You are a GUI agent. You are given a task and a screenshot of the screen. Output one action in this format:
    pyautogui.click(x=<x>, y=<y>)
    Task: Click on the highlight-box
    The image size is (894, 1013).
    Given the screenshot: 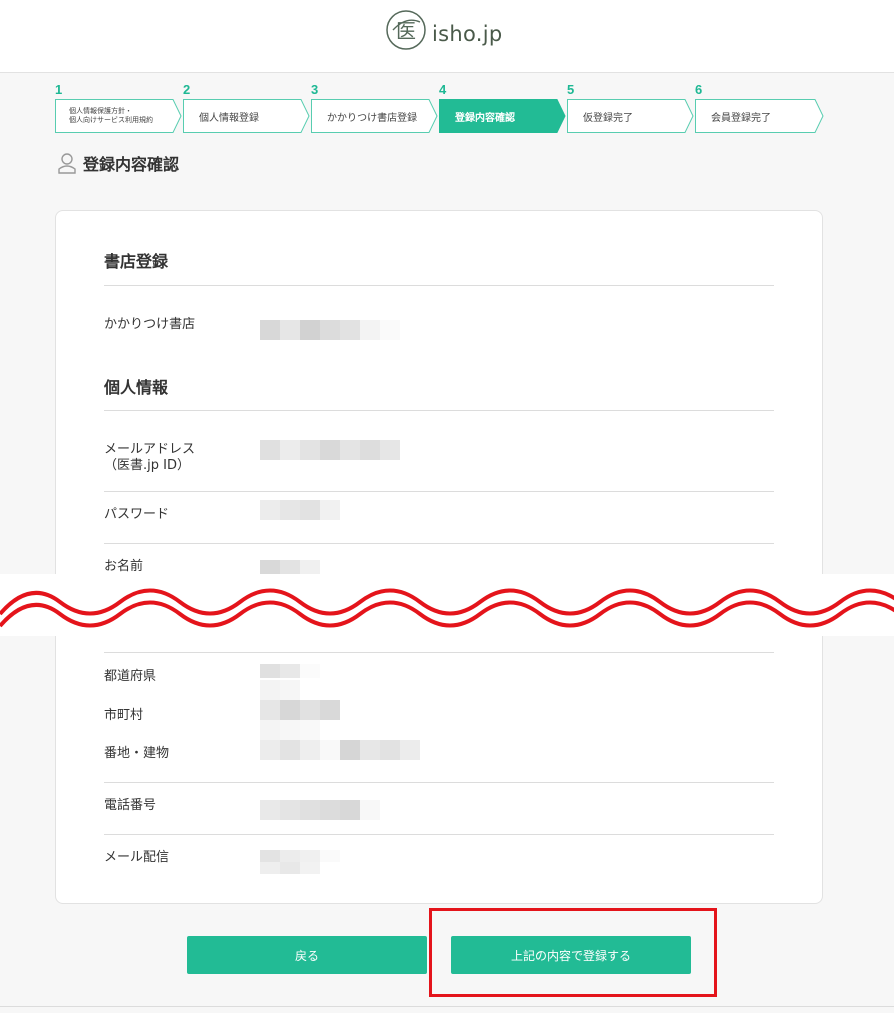 What is the action you would take?
    pyautogui.click(x=573, y=952)
    